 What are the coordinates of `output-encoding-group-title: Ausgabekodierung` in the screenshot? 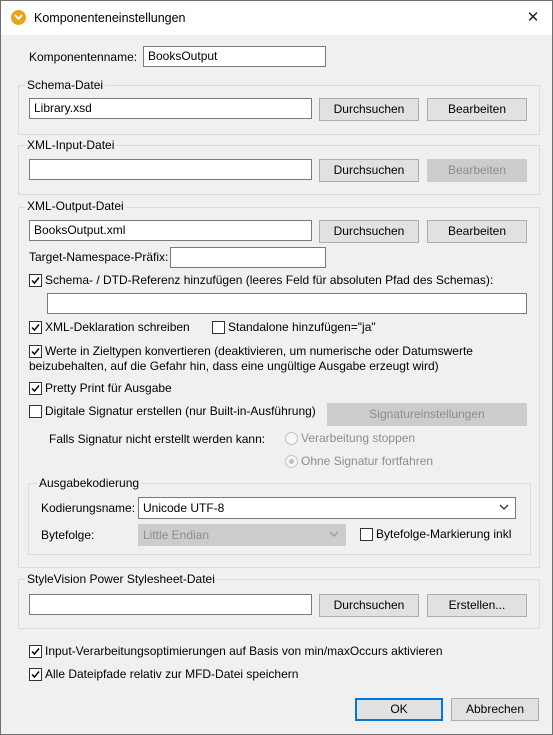 It's located at (89, 483).